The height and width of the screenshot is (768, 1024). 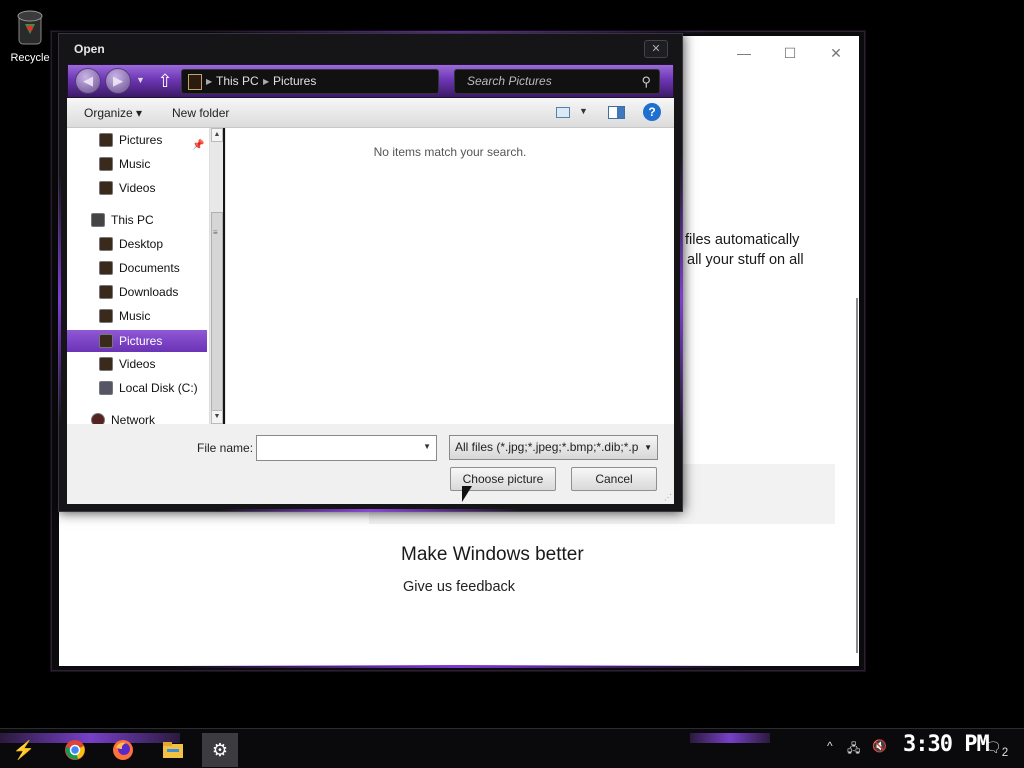 What do you see at coordinates (225, 448) in the screenshot?
I see `file-name-label: File name:` at bounding box center [225, 448].